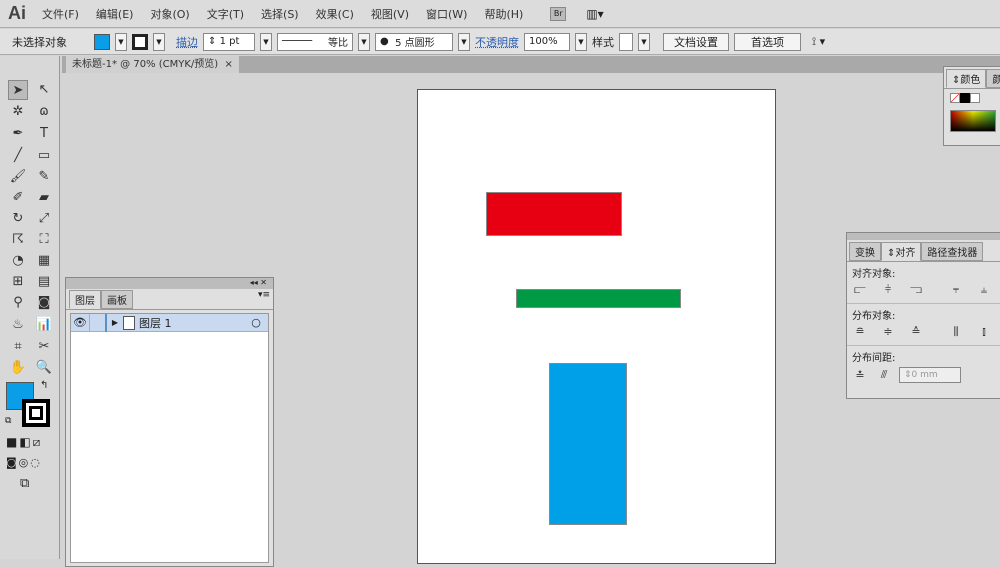 The width and height of the screenshot is (1000, 567). Describe the element at coordinates (554, 214) in the screenshot. I see `red-rectangle` at that location.